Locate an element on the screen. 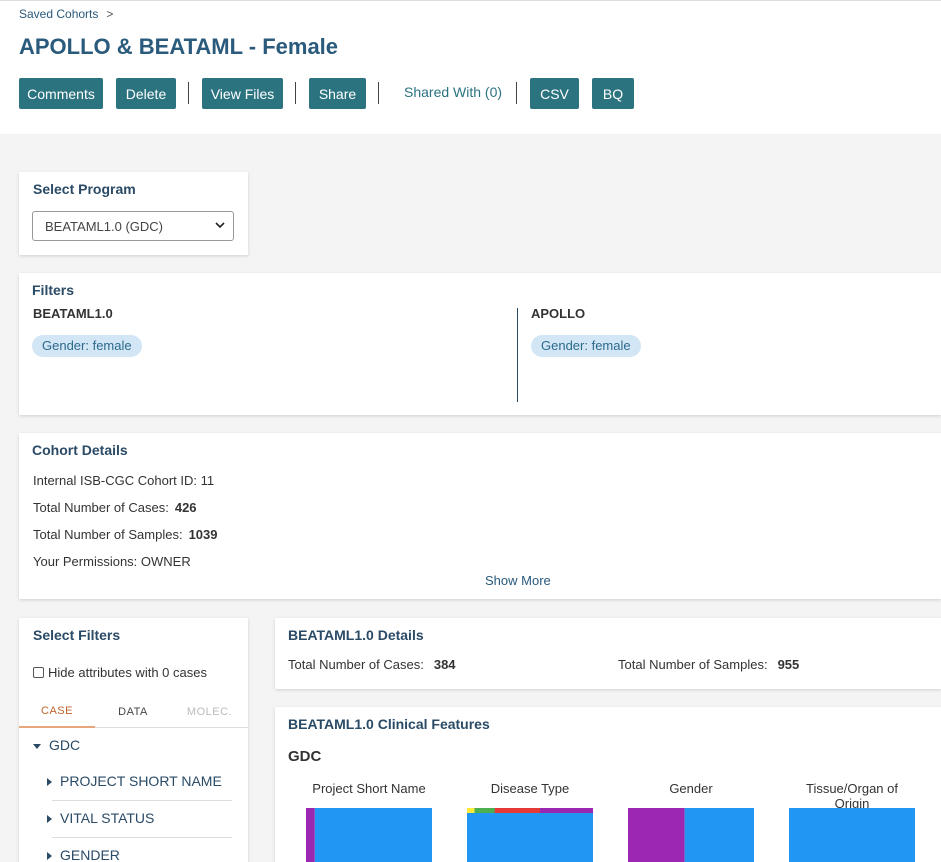 The width and height of the screenshot is (941, 862). tab-data: DATA is located at coordinates (133, 711).